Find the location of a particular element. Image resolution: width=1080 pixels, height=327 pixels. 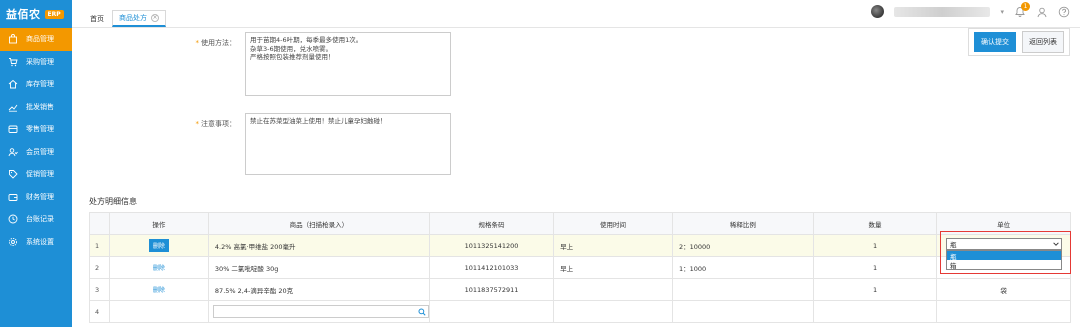

sidebar-item-label: 零售管理 is located at coordinates (40, 129).